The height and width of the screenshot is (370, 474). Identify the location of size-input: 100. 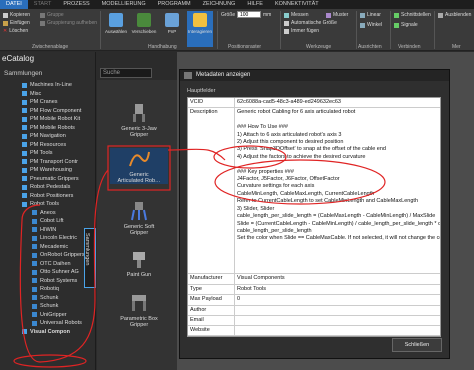
(249, 14).